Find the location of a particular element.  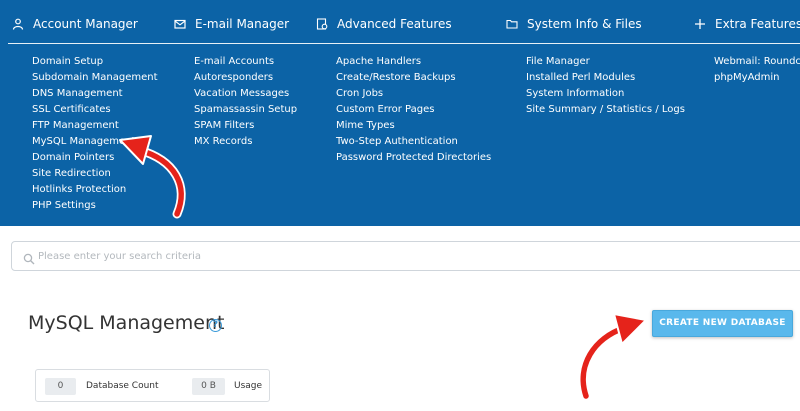

nav-link-domain-pointers: Domain Pointers is located at coordinates (95, 158).